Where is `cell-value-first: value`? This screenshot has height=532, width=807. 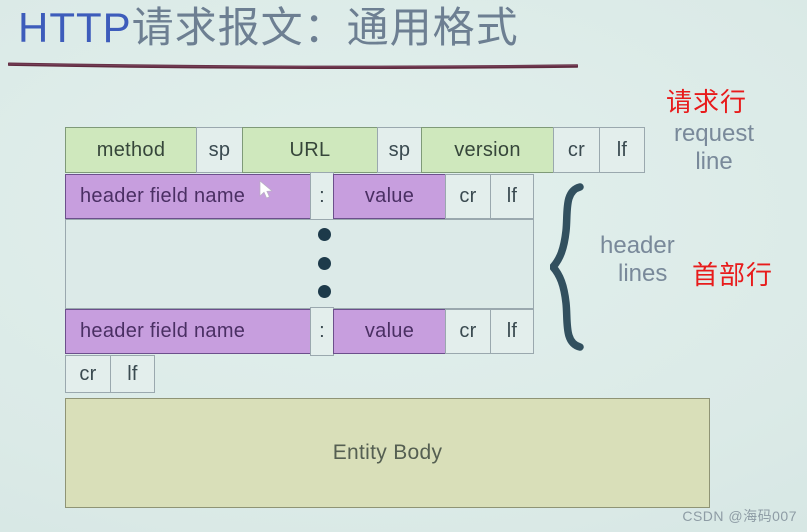
cell-value-first: value is located at coordinates (389, 196).